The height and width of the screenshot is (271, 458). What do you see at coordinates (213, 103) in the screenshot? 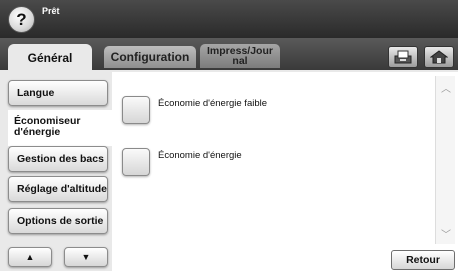
I see `option-economie-faible-label: Économie d'énergie faible` at bounding box center [213, 103].